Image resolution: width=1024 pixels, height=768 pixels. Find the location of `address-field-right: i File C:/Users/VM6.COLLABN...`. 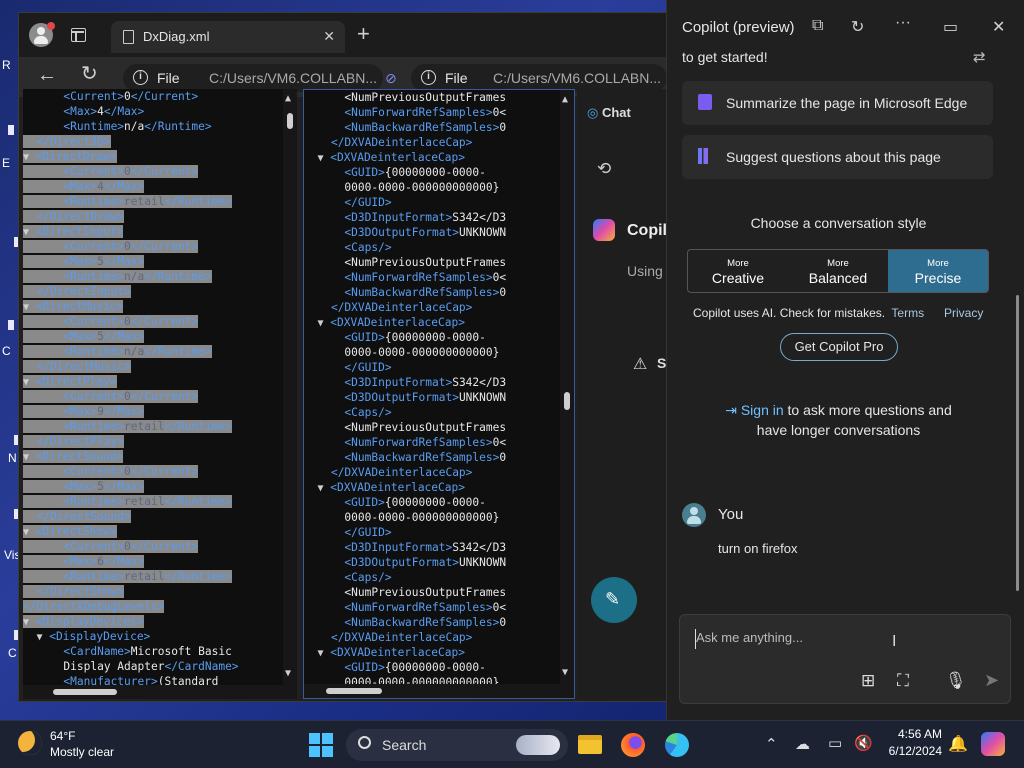

address-field-right: i File C:/Users/VM6.COLLABN... is located at coordinates (539, 78).